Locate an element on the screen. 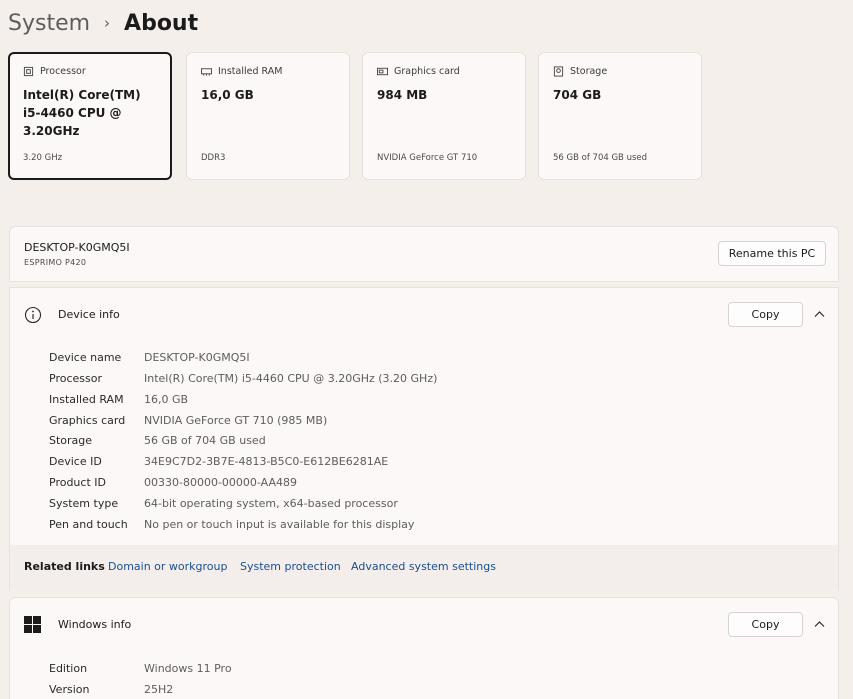 The width and height of the screenshot is (853, 699). spec-label: Pen and touch is located at coordinates (88, 524).